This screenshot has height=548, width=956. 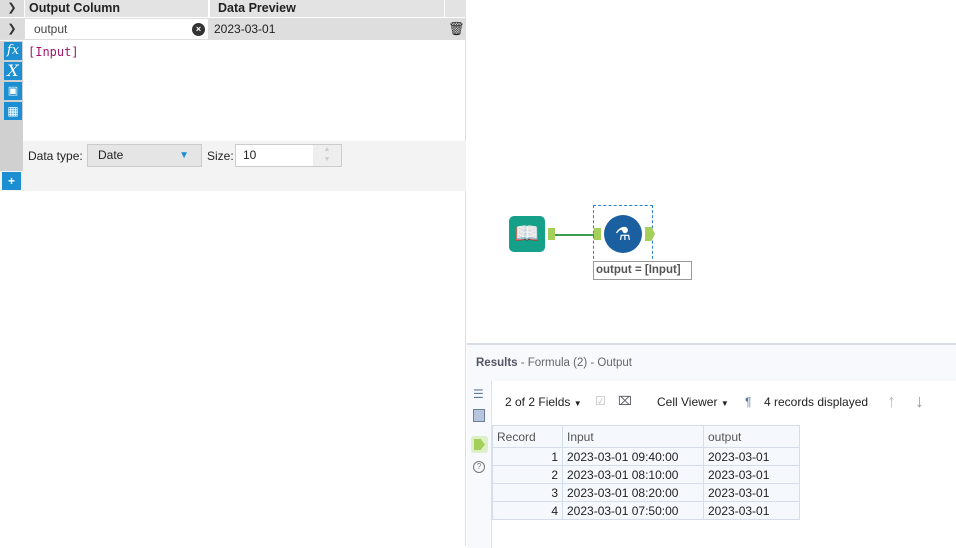 I want to click on table-row: 1 2023-03-01 09:40:00 2023-03-01, so click(x=646, y=456).